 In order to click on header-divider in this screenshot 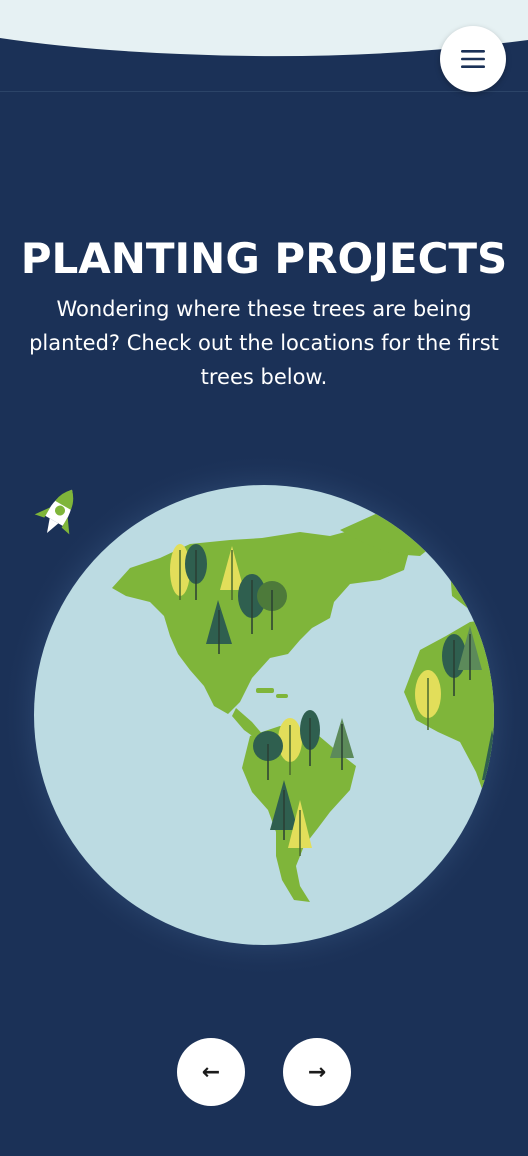, I will do `click(264, 91)`.